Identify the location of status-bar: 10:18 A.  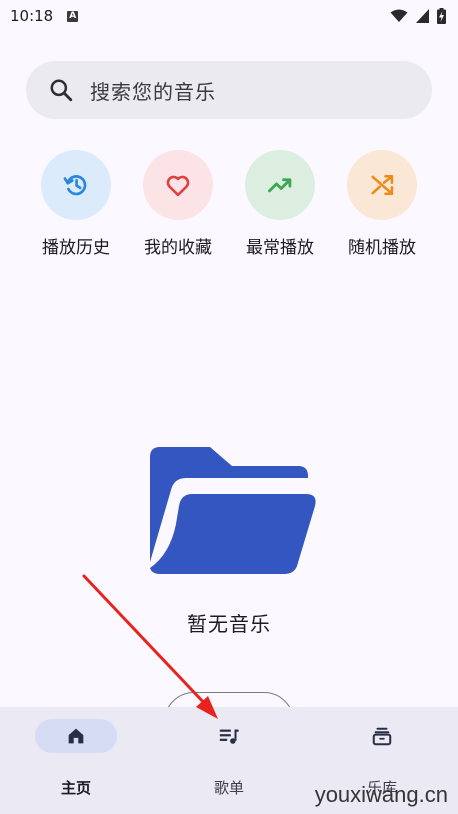
(229, 16).